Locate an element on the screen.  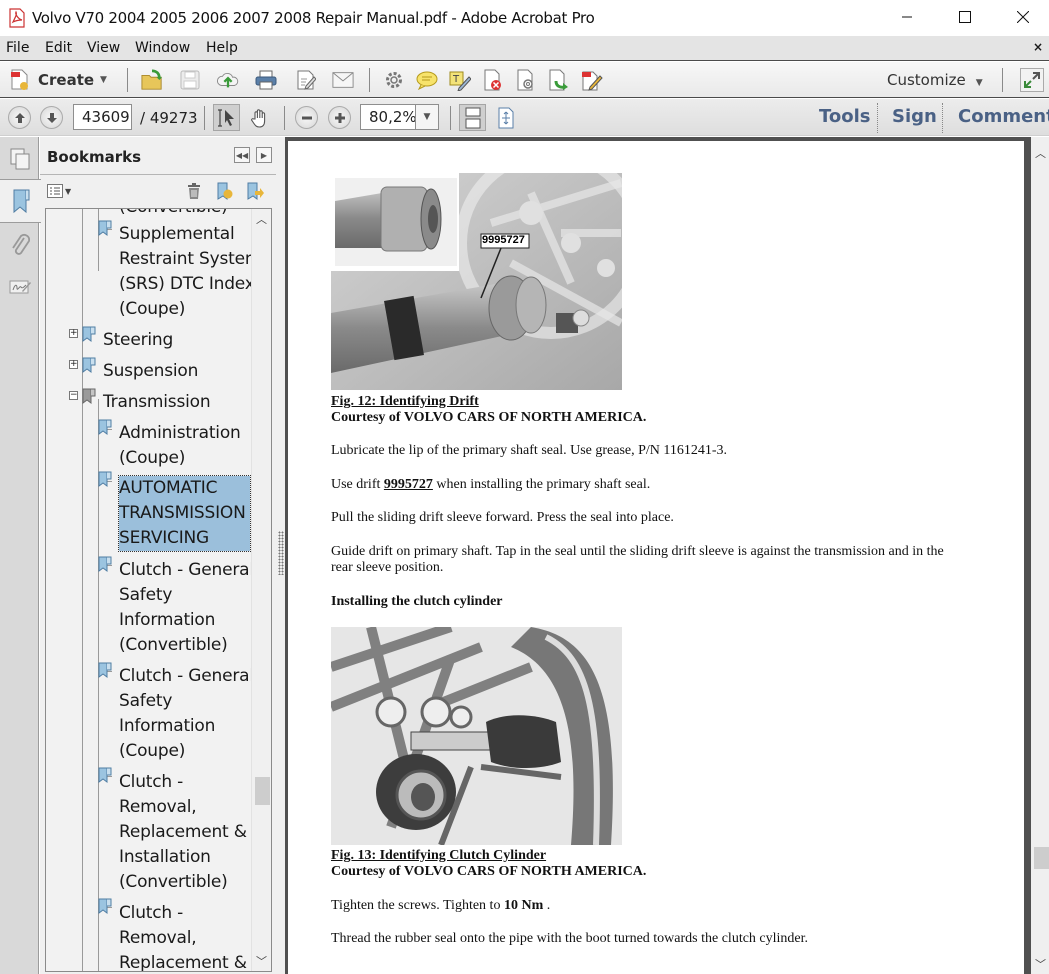
settings-button is located at coordinates (394, 80).